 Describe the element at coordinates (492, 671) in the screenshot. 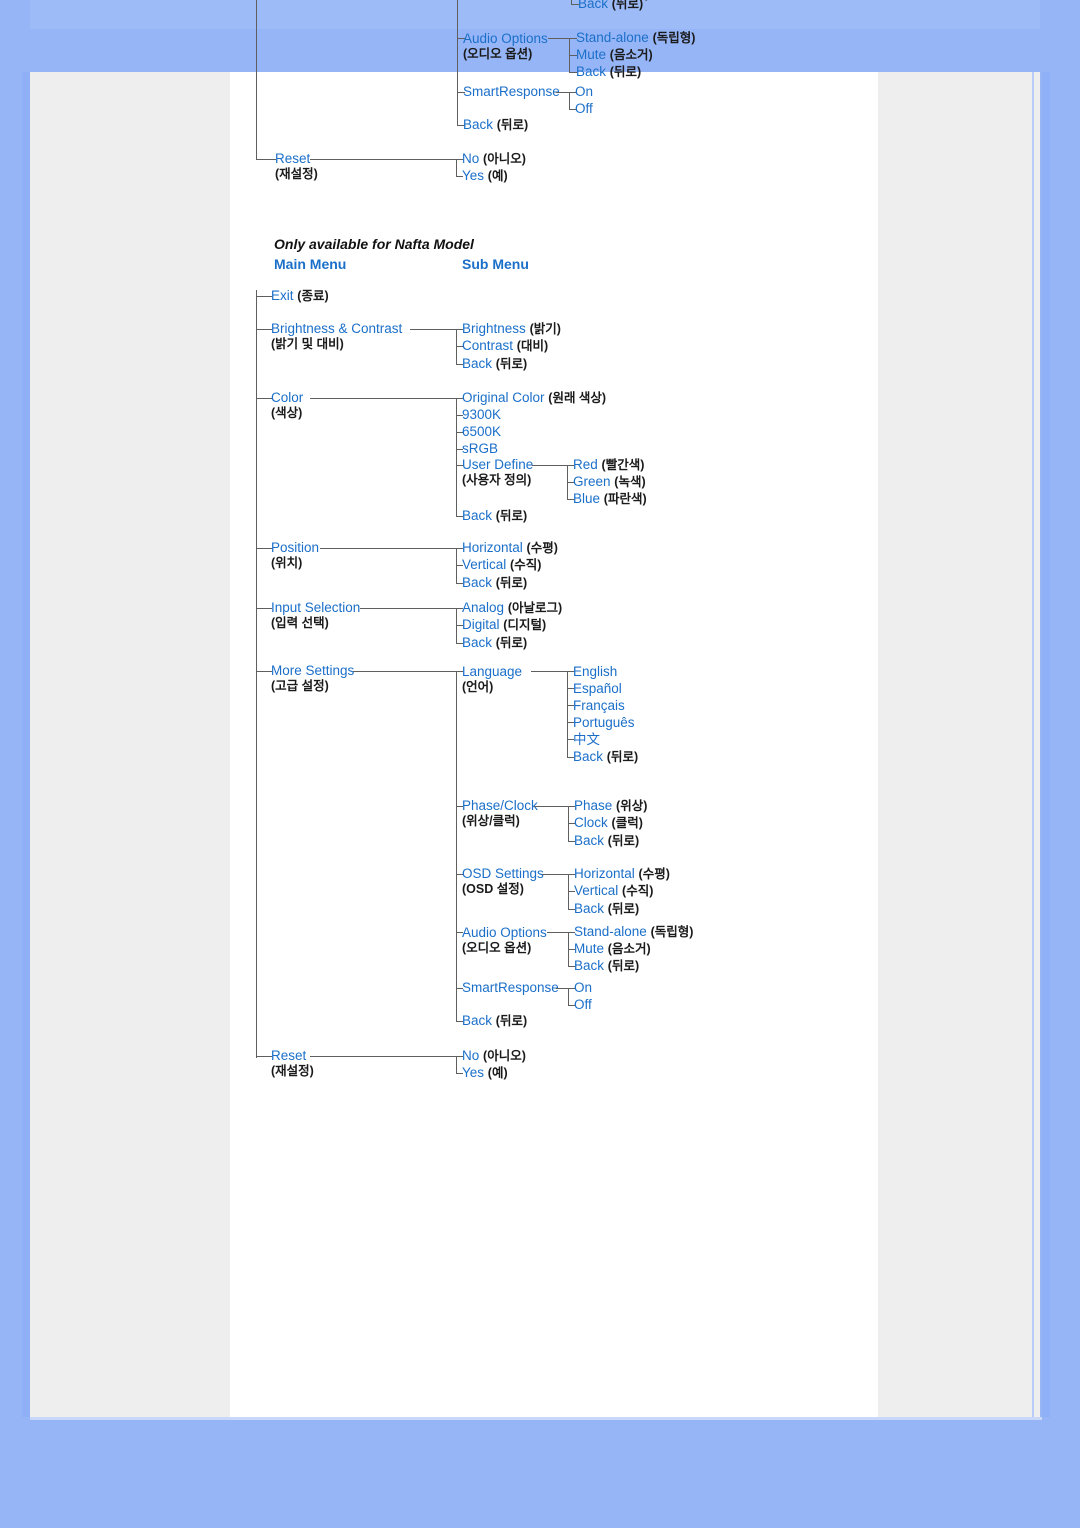

I see `node-label-en: Language` at that location.